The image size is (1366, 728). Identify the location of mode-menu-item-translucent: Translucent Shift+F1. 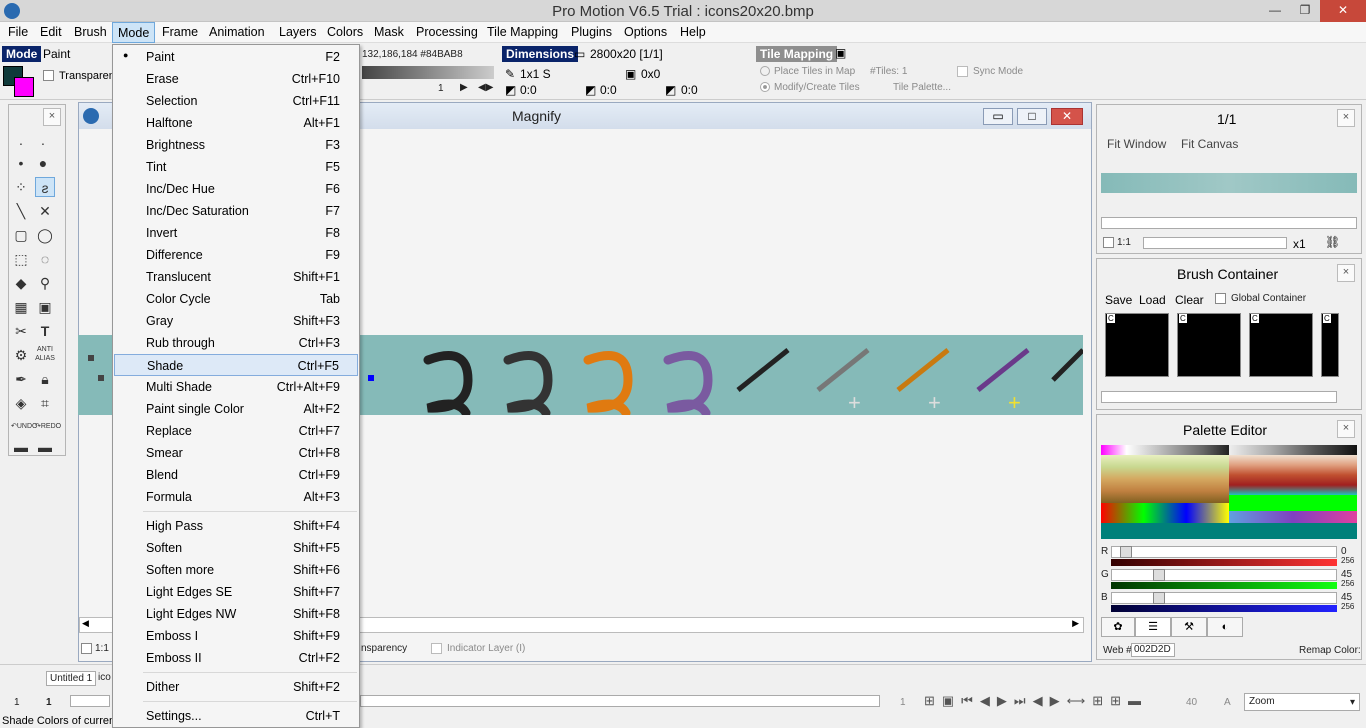
(236, 277).